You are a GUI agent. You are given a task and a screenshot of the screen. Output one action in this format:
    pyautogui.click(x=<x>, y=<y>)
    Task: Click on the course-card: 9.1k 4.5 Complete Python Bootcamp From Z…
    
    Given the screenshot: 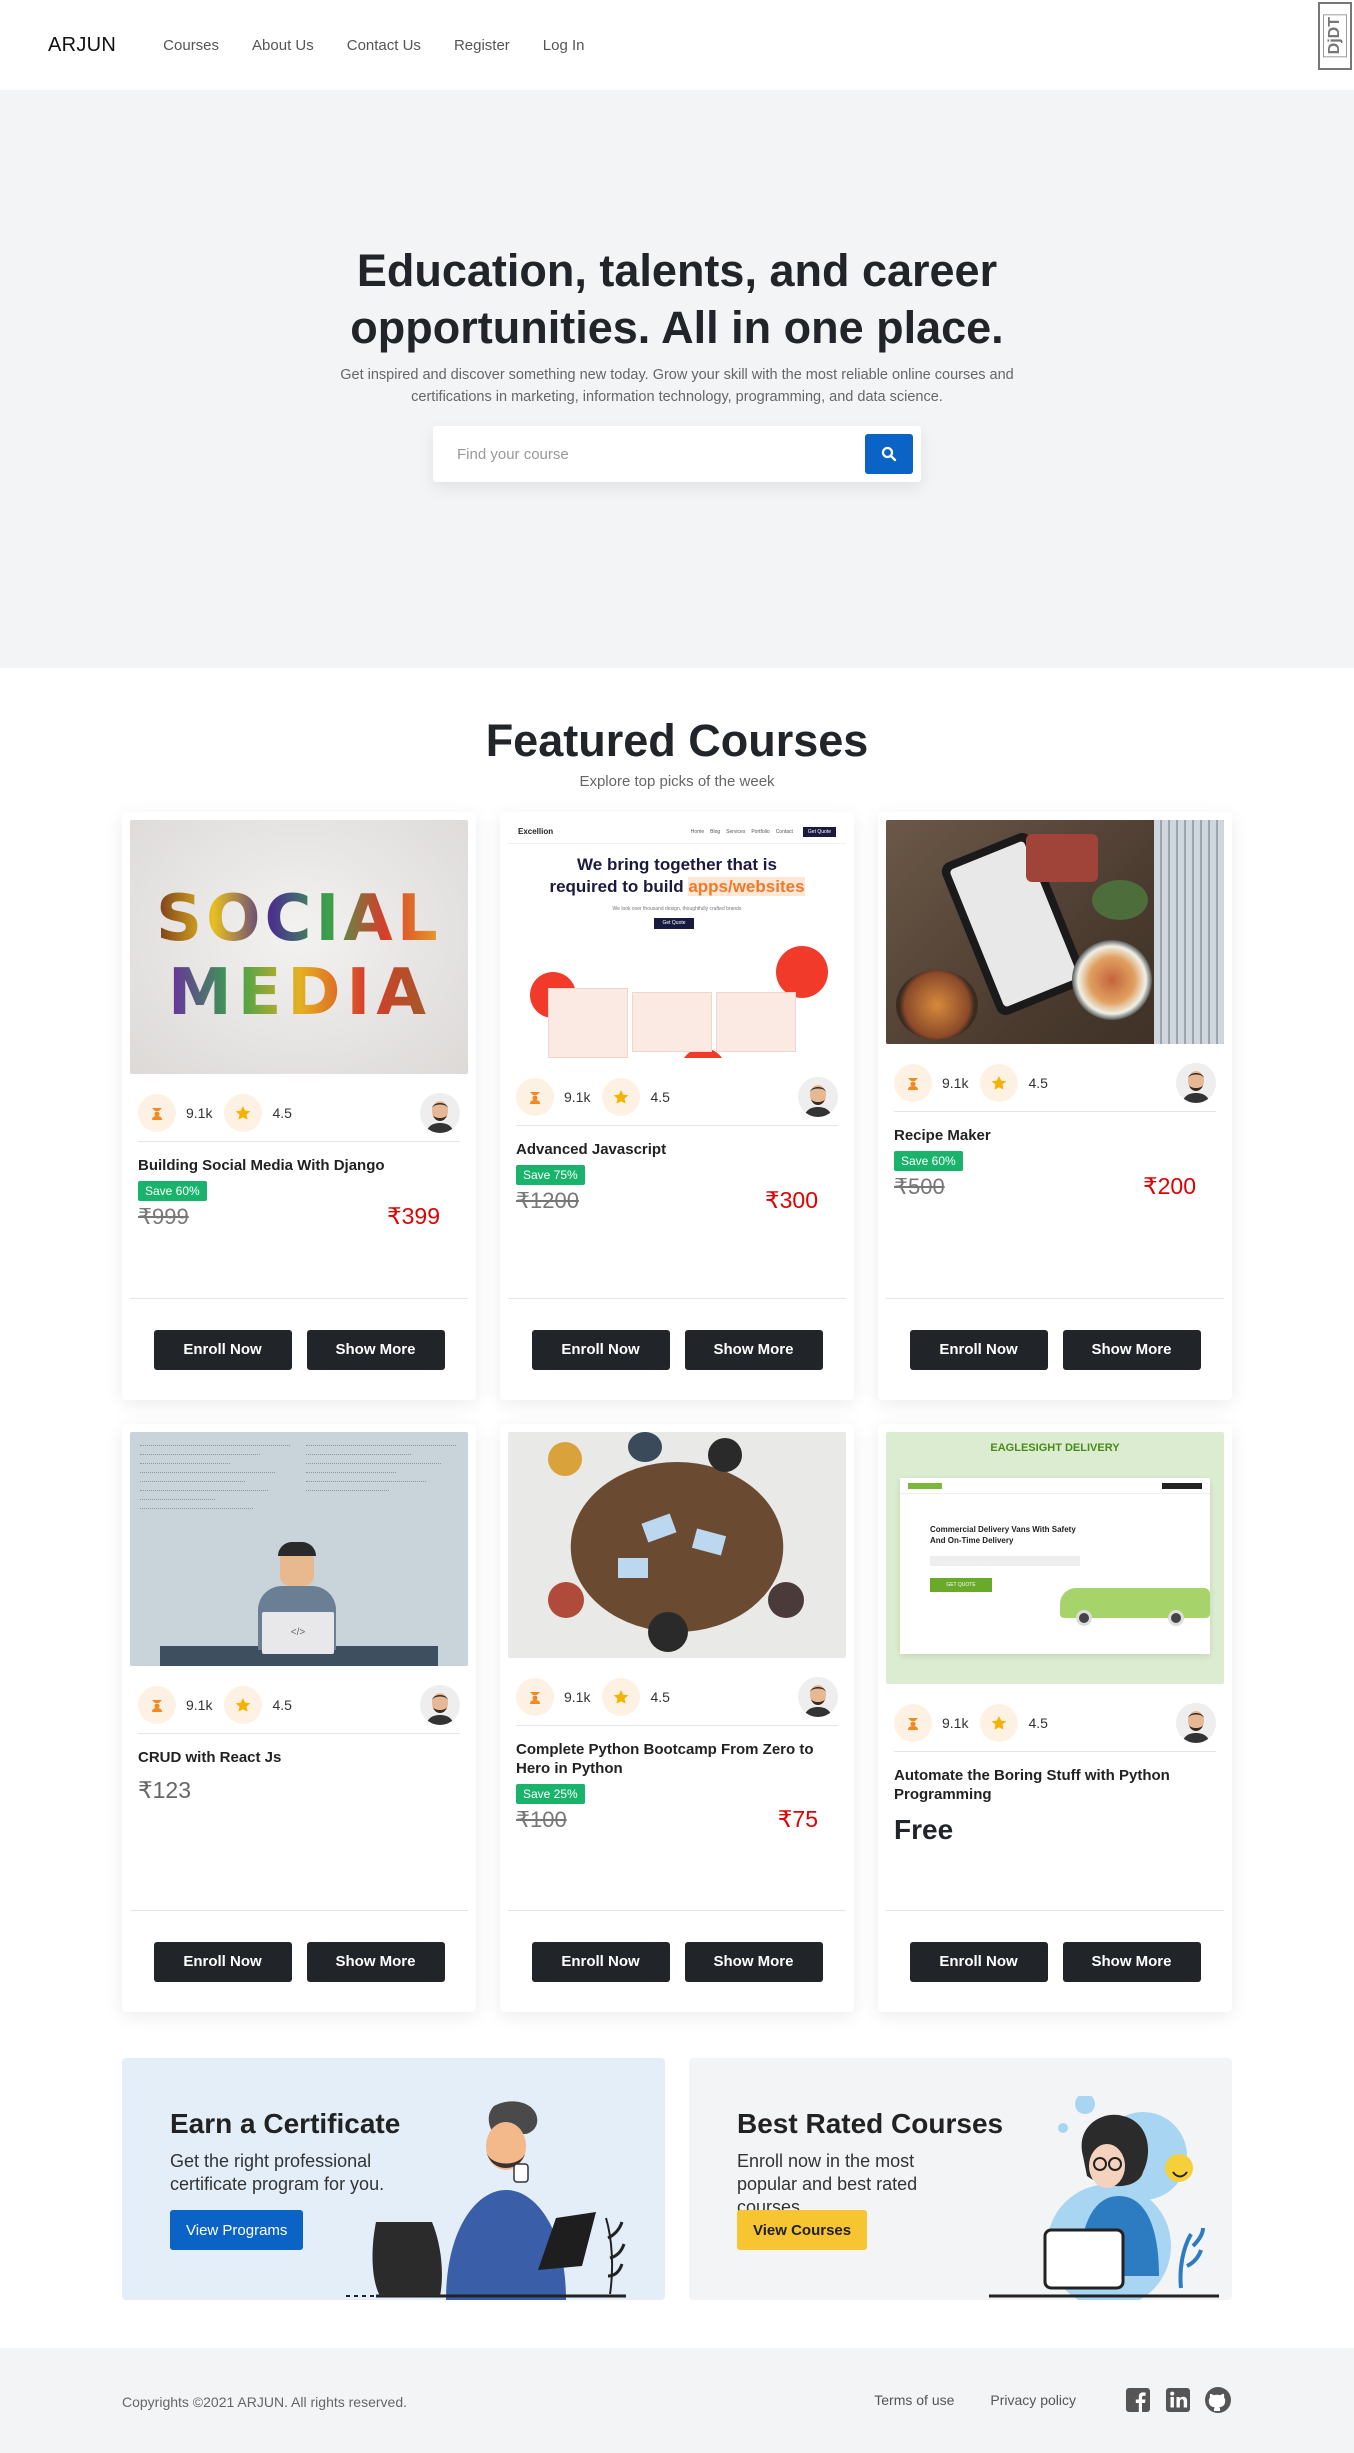 What is the action you would take?
    pyautogui.click(x=677, y=1718)
    